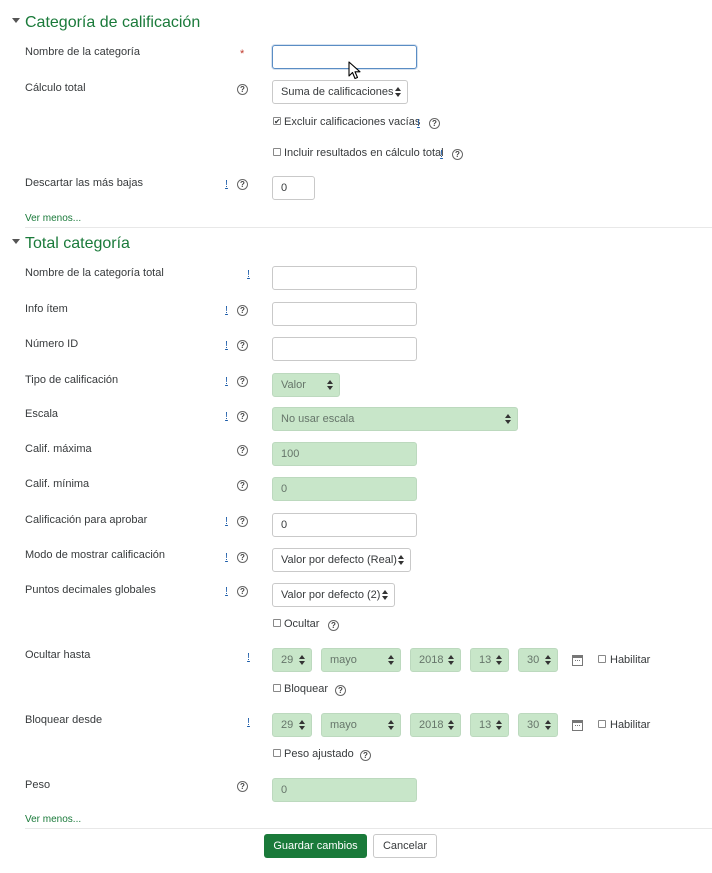 The width and height of the screenshot is (712, 873). What do you see at coordinates (293, 188) in the screenshot?
I see `descartar-input: 0` at bounding box center [293, 188].